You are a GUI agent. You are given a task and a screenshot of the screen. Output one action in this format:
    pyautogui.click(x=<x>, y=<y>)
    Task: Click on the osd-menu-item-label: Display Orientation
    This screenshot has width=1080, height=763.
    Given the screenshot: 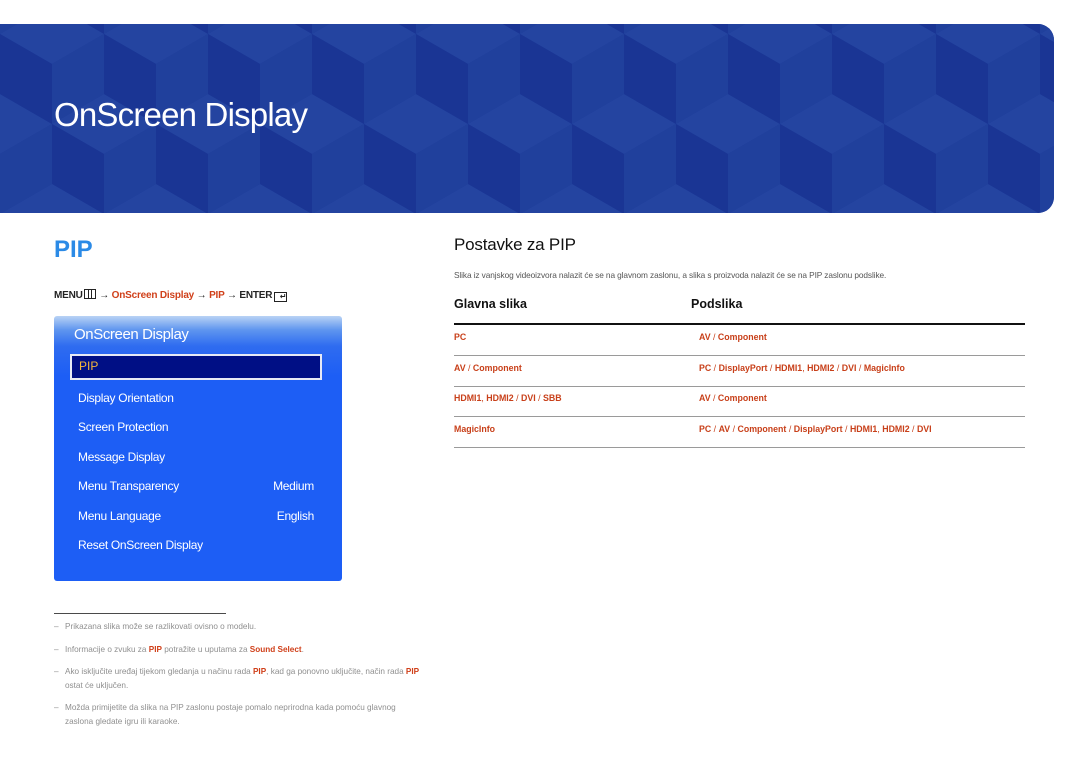 What is the action you would take?
    pyautogui.click(x=126, y=398)
    